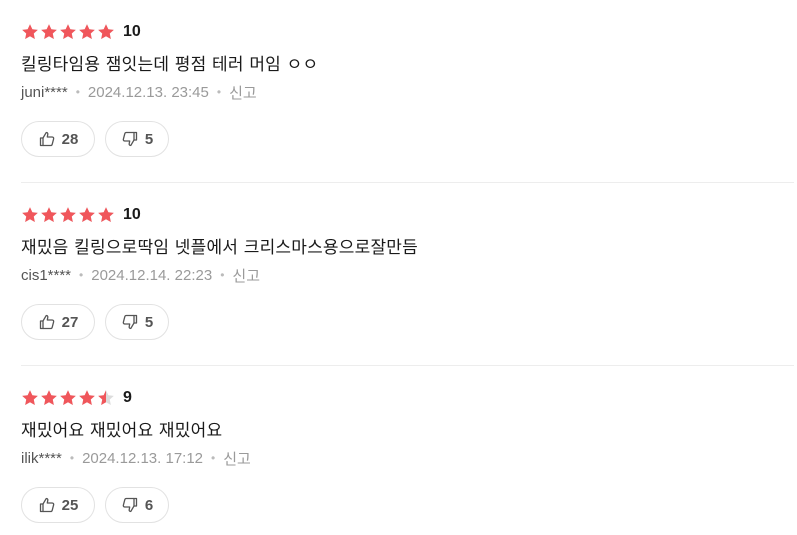  I want to click on vote-actions: 25 6, so click(407, 505).